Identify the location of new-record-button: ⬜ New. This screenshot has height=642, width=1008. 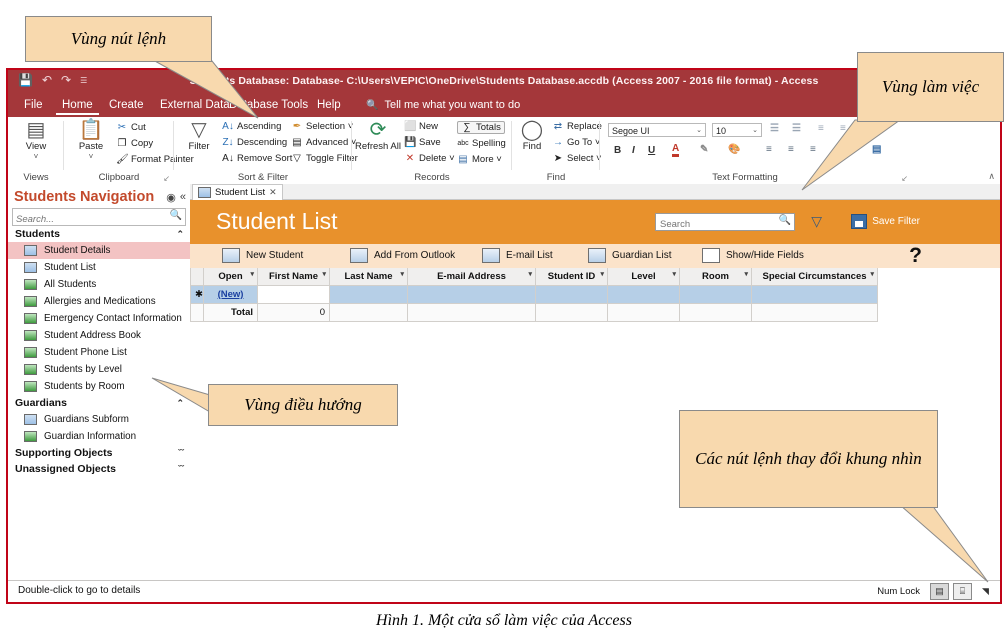
(421, 126).